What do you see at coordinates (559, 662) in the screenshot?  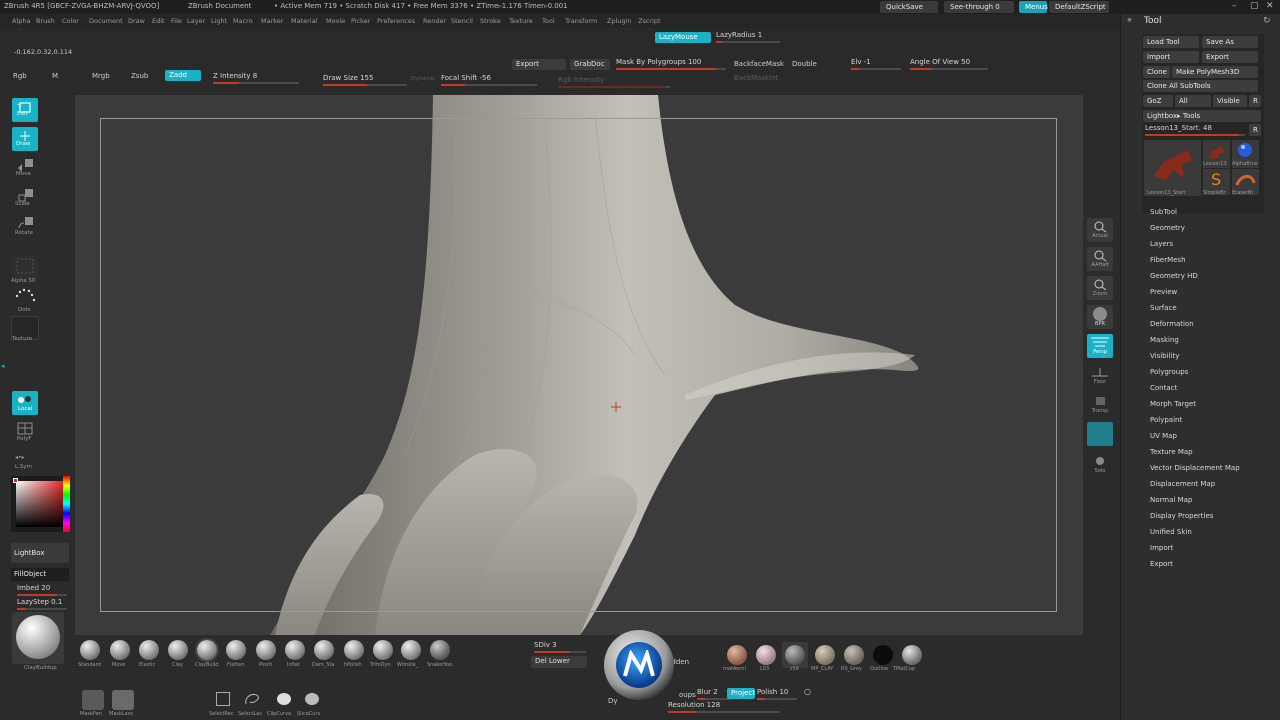 I see `del-lower-button: Del Lower` at bounding box center [559, 662].